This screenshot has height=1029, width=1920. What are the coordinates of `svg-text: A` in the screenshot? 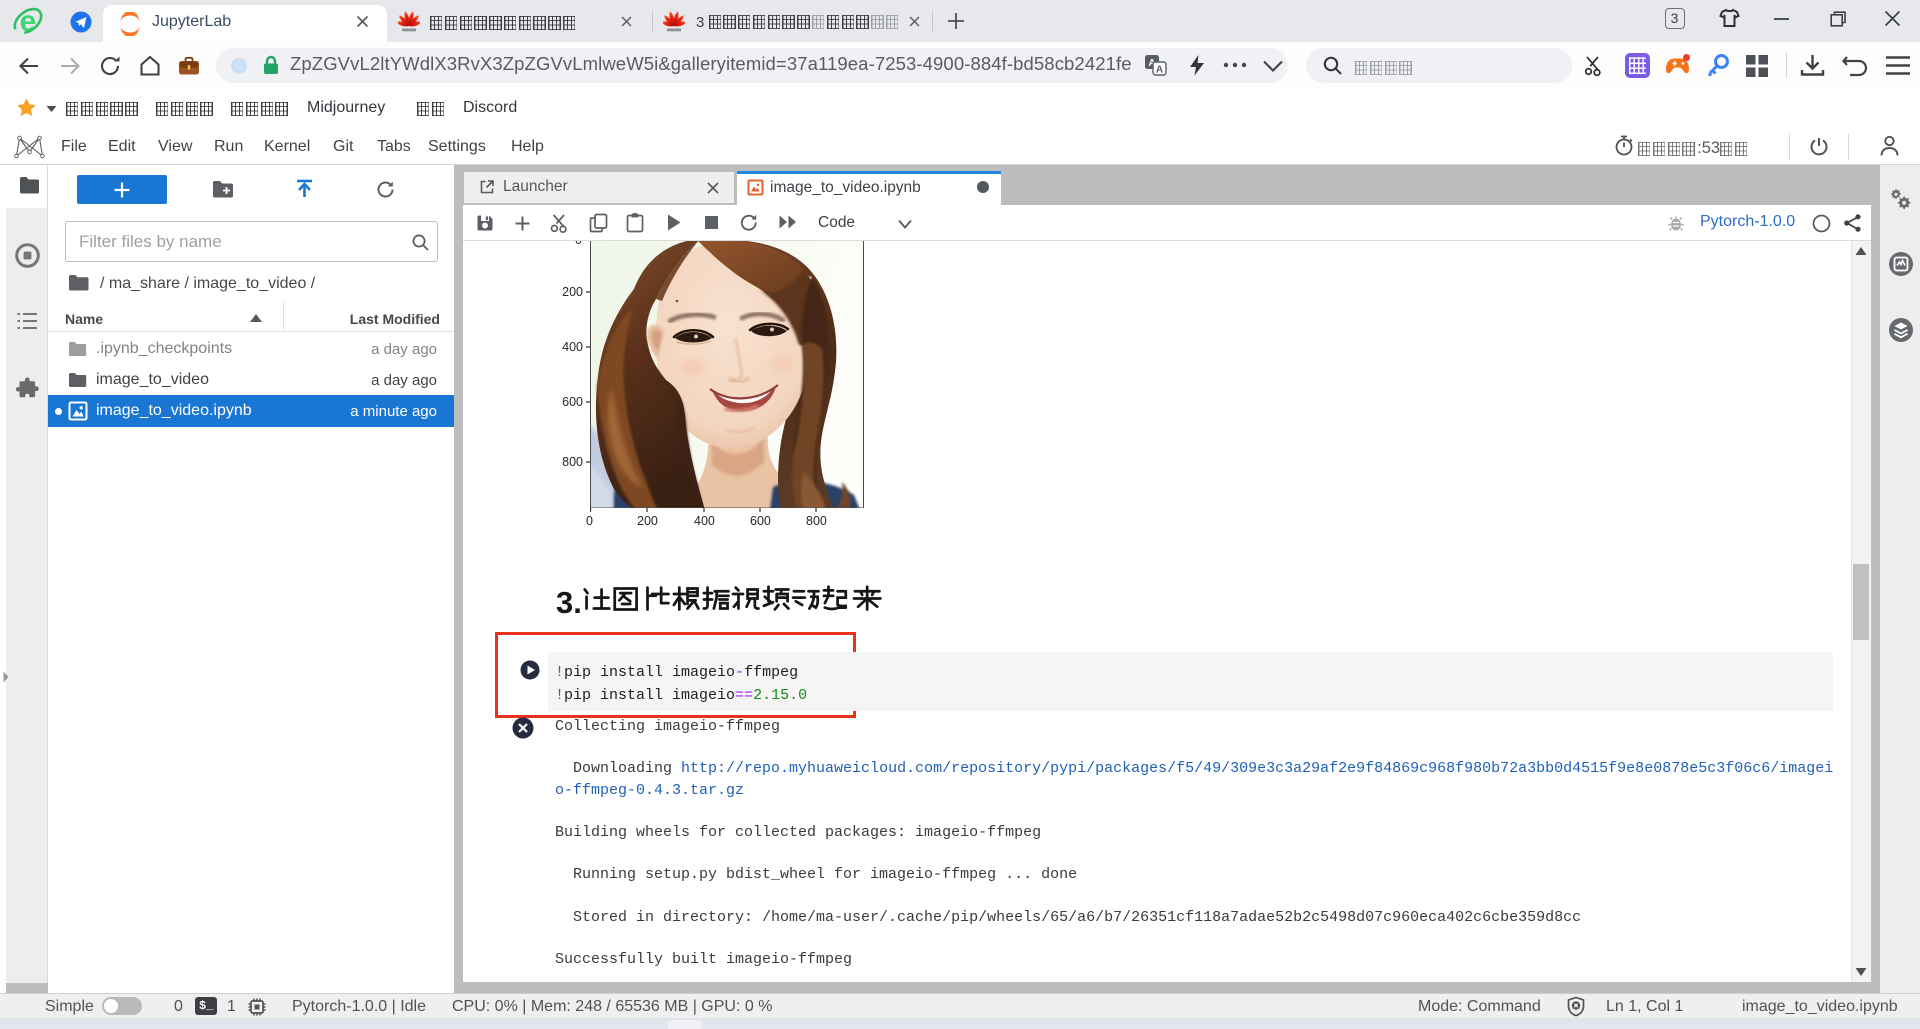 It's located at (1159, 70).